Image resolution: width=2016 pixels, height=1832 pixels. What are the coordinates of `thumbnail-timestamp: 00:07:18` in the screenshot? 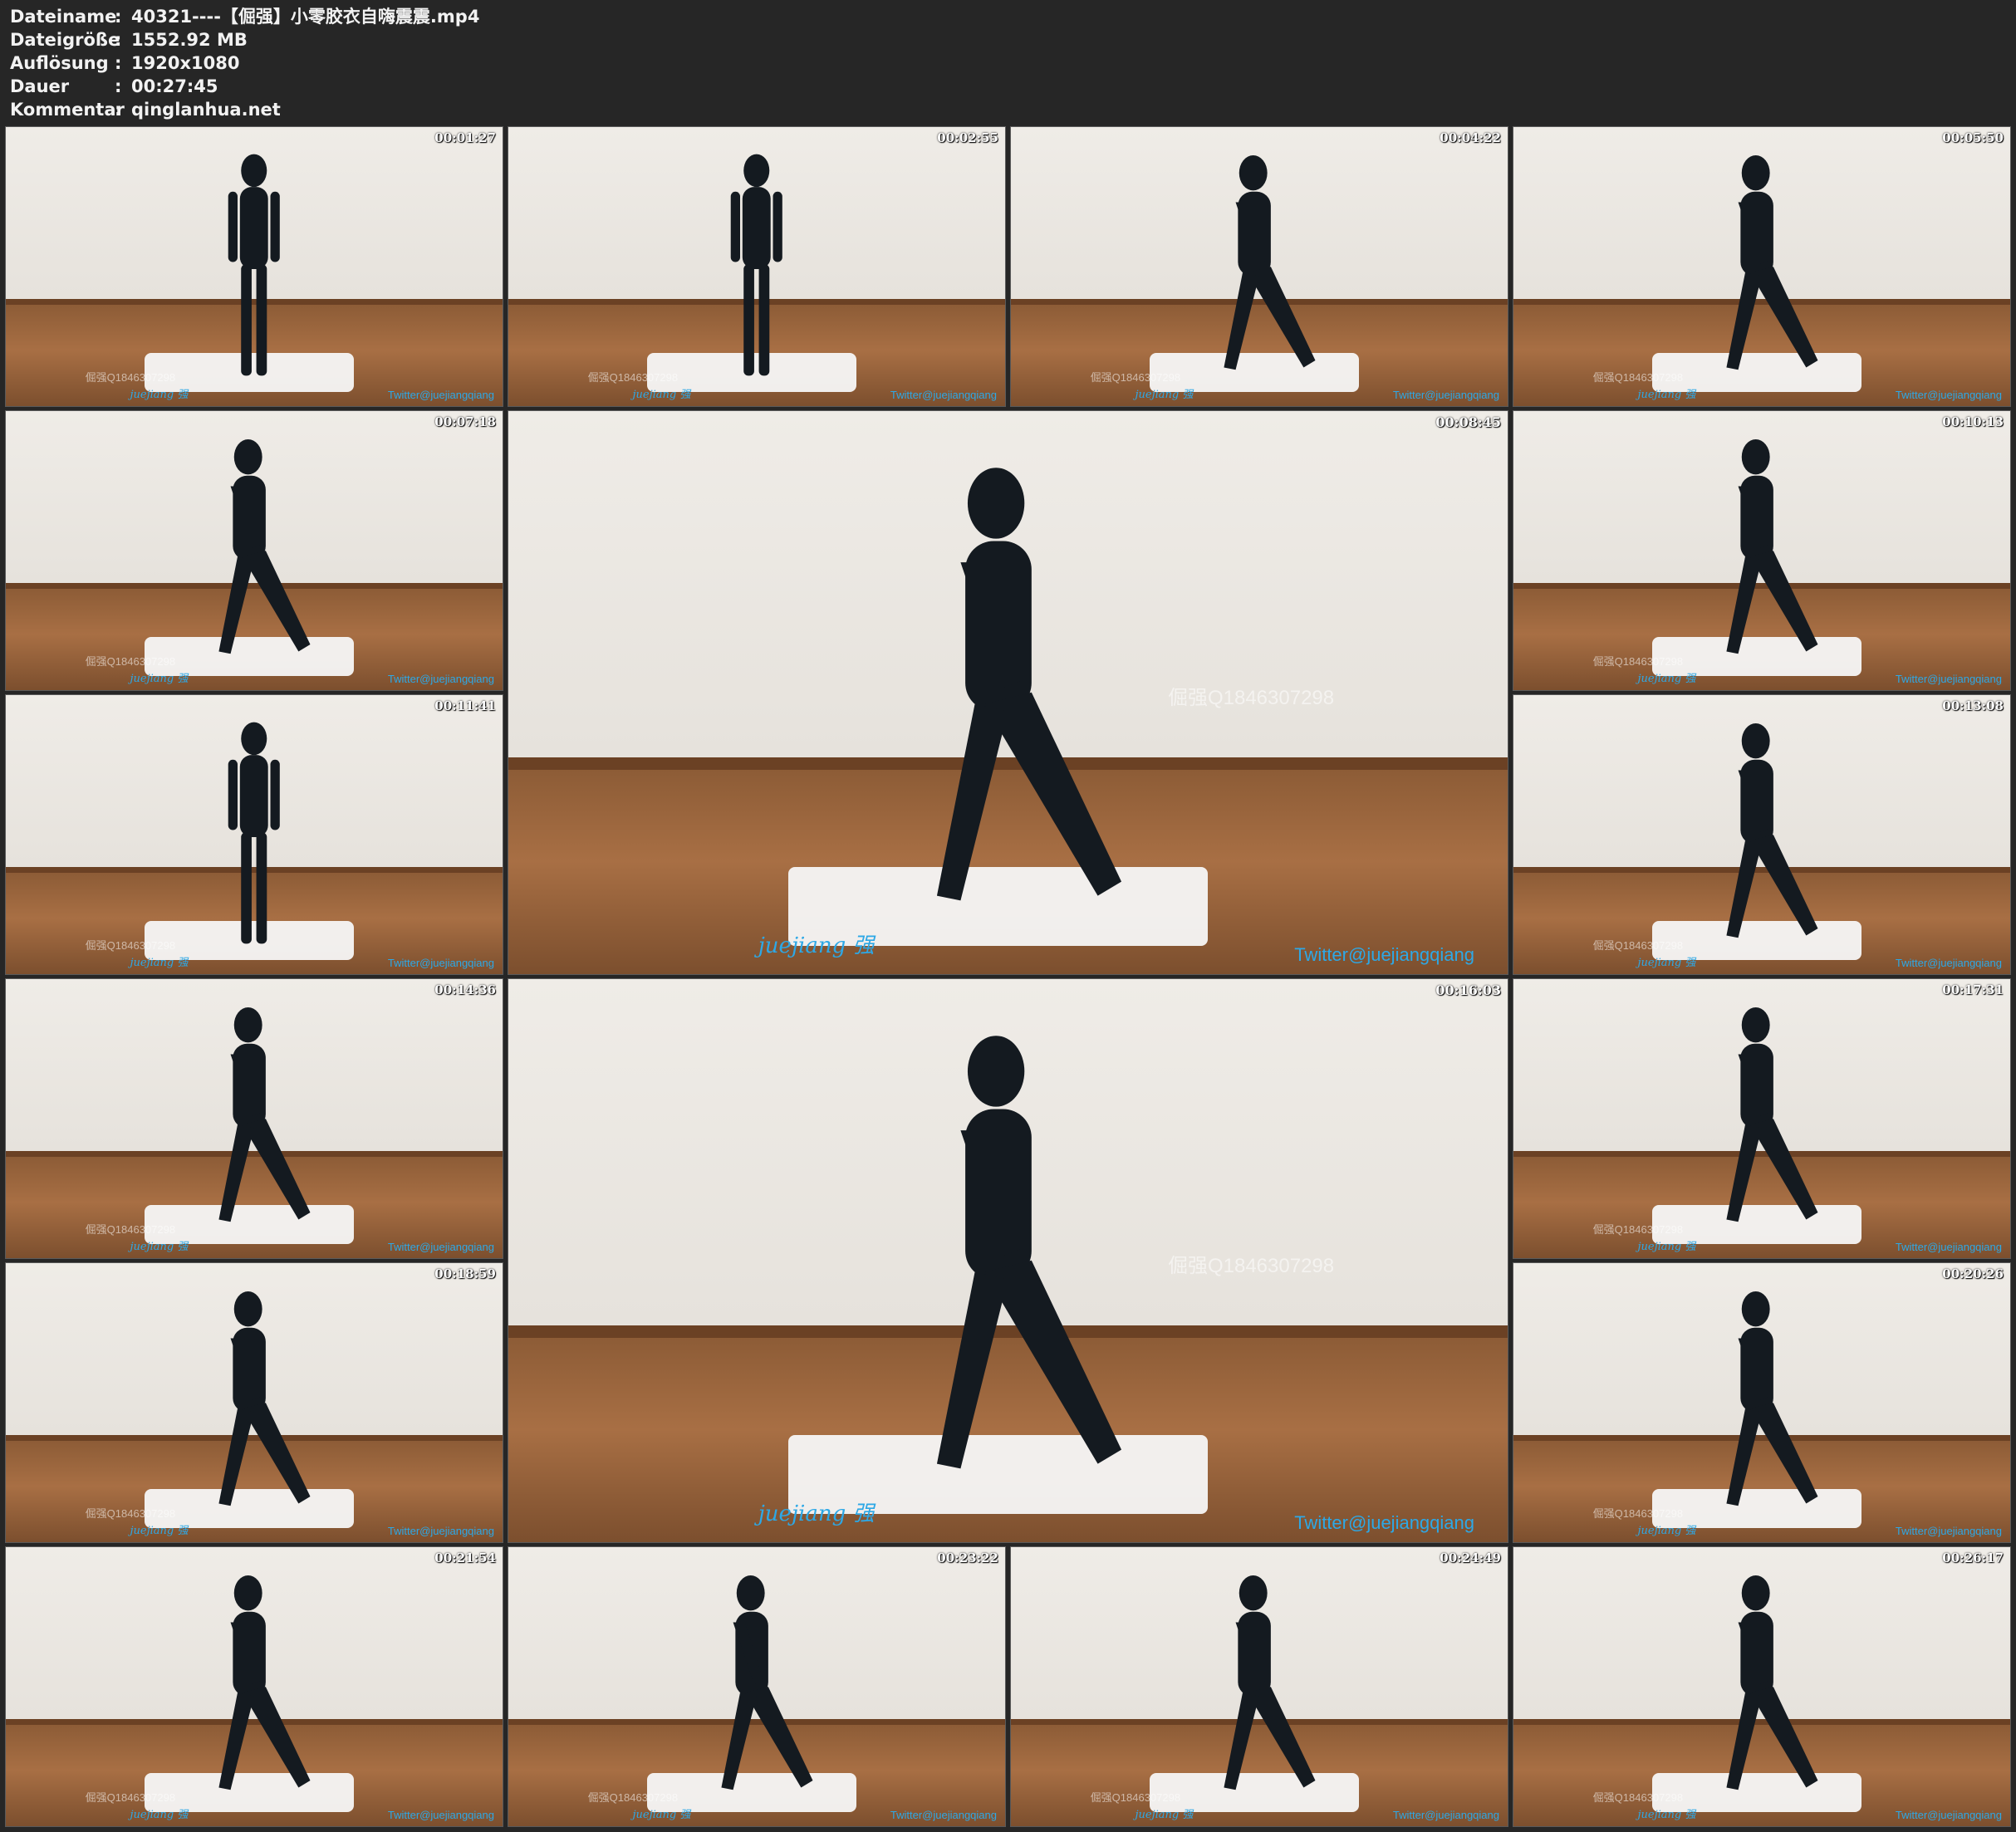 It's located at (465, 421).